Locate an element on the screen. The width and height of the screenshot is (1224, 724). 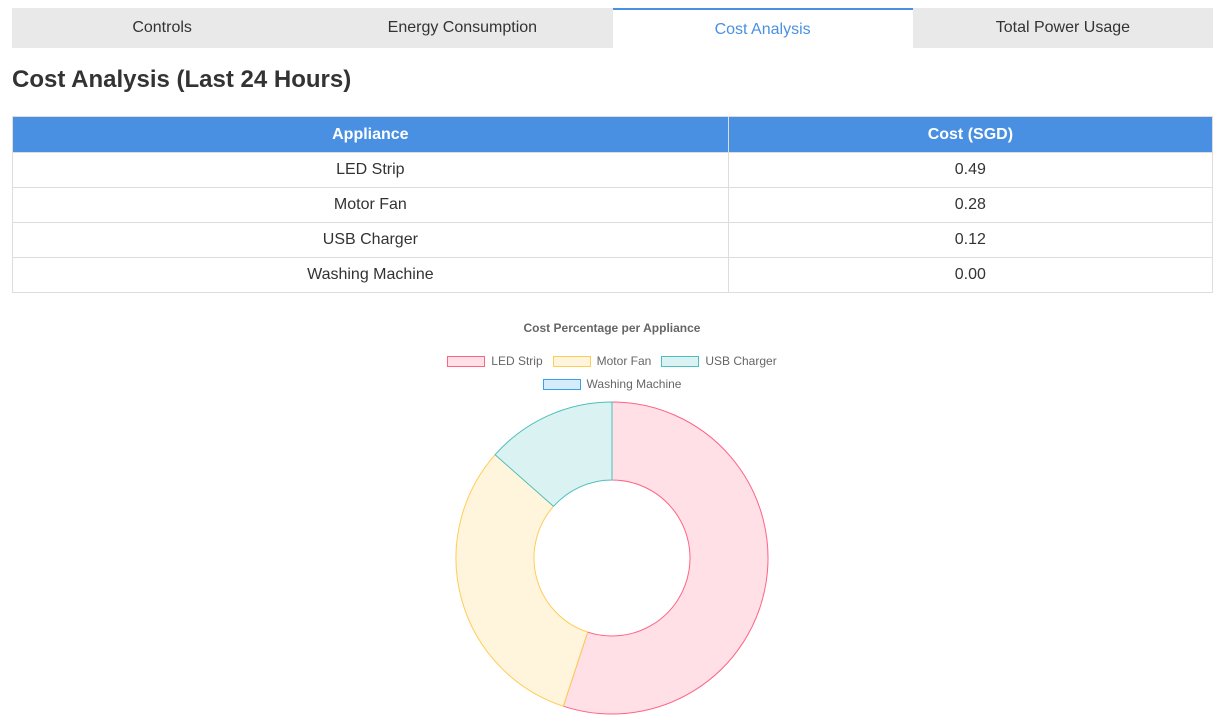
table-row: USB Charger 0.12 is located at coordinates (613, 240).